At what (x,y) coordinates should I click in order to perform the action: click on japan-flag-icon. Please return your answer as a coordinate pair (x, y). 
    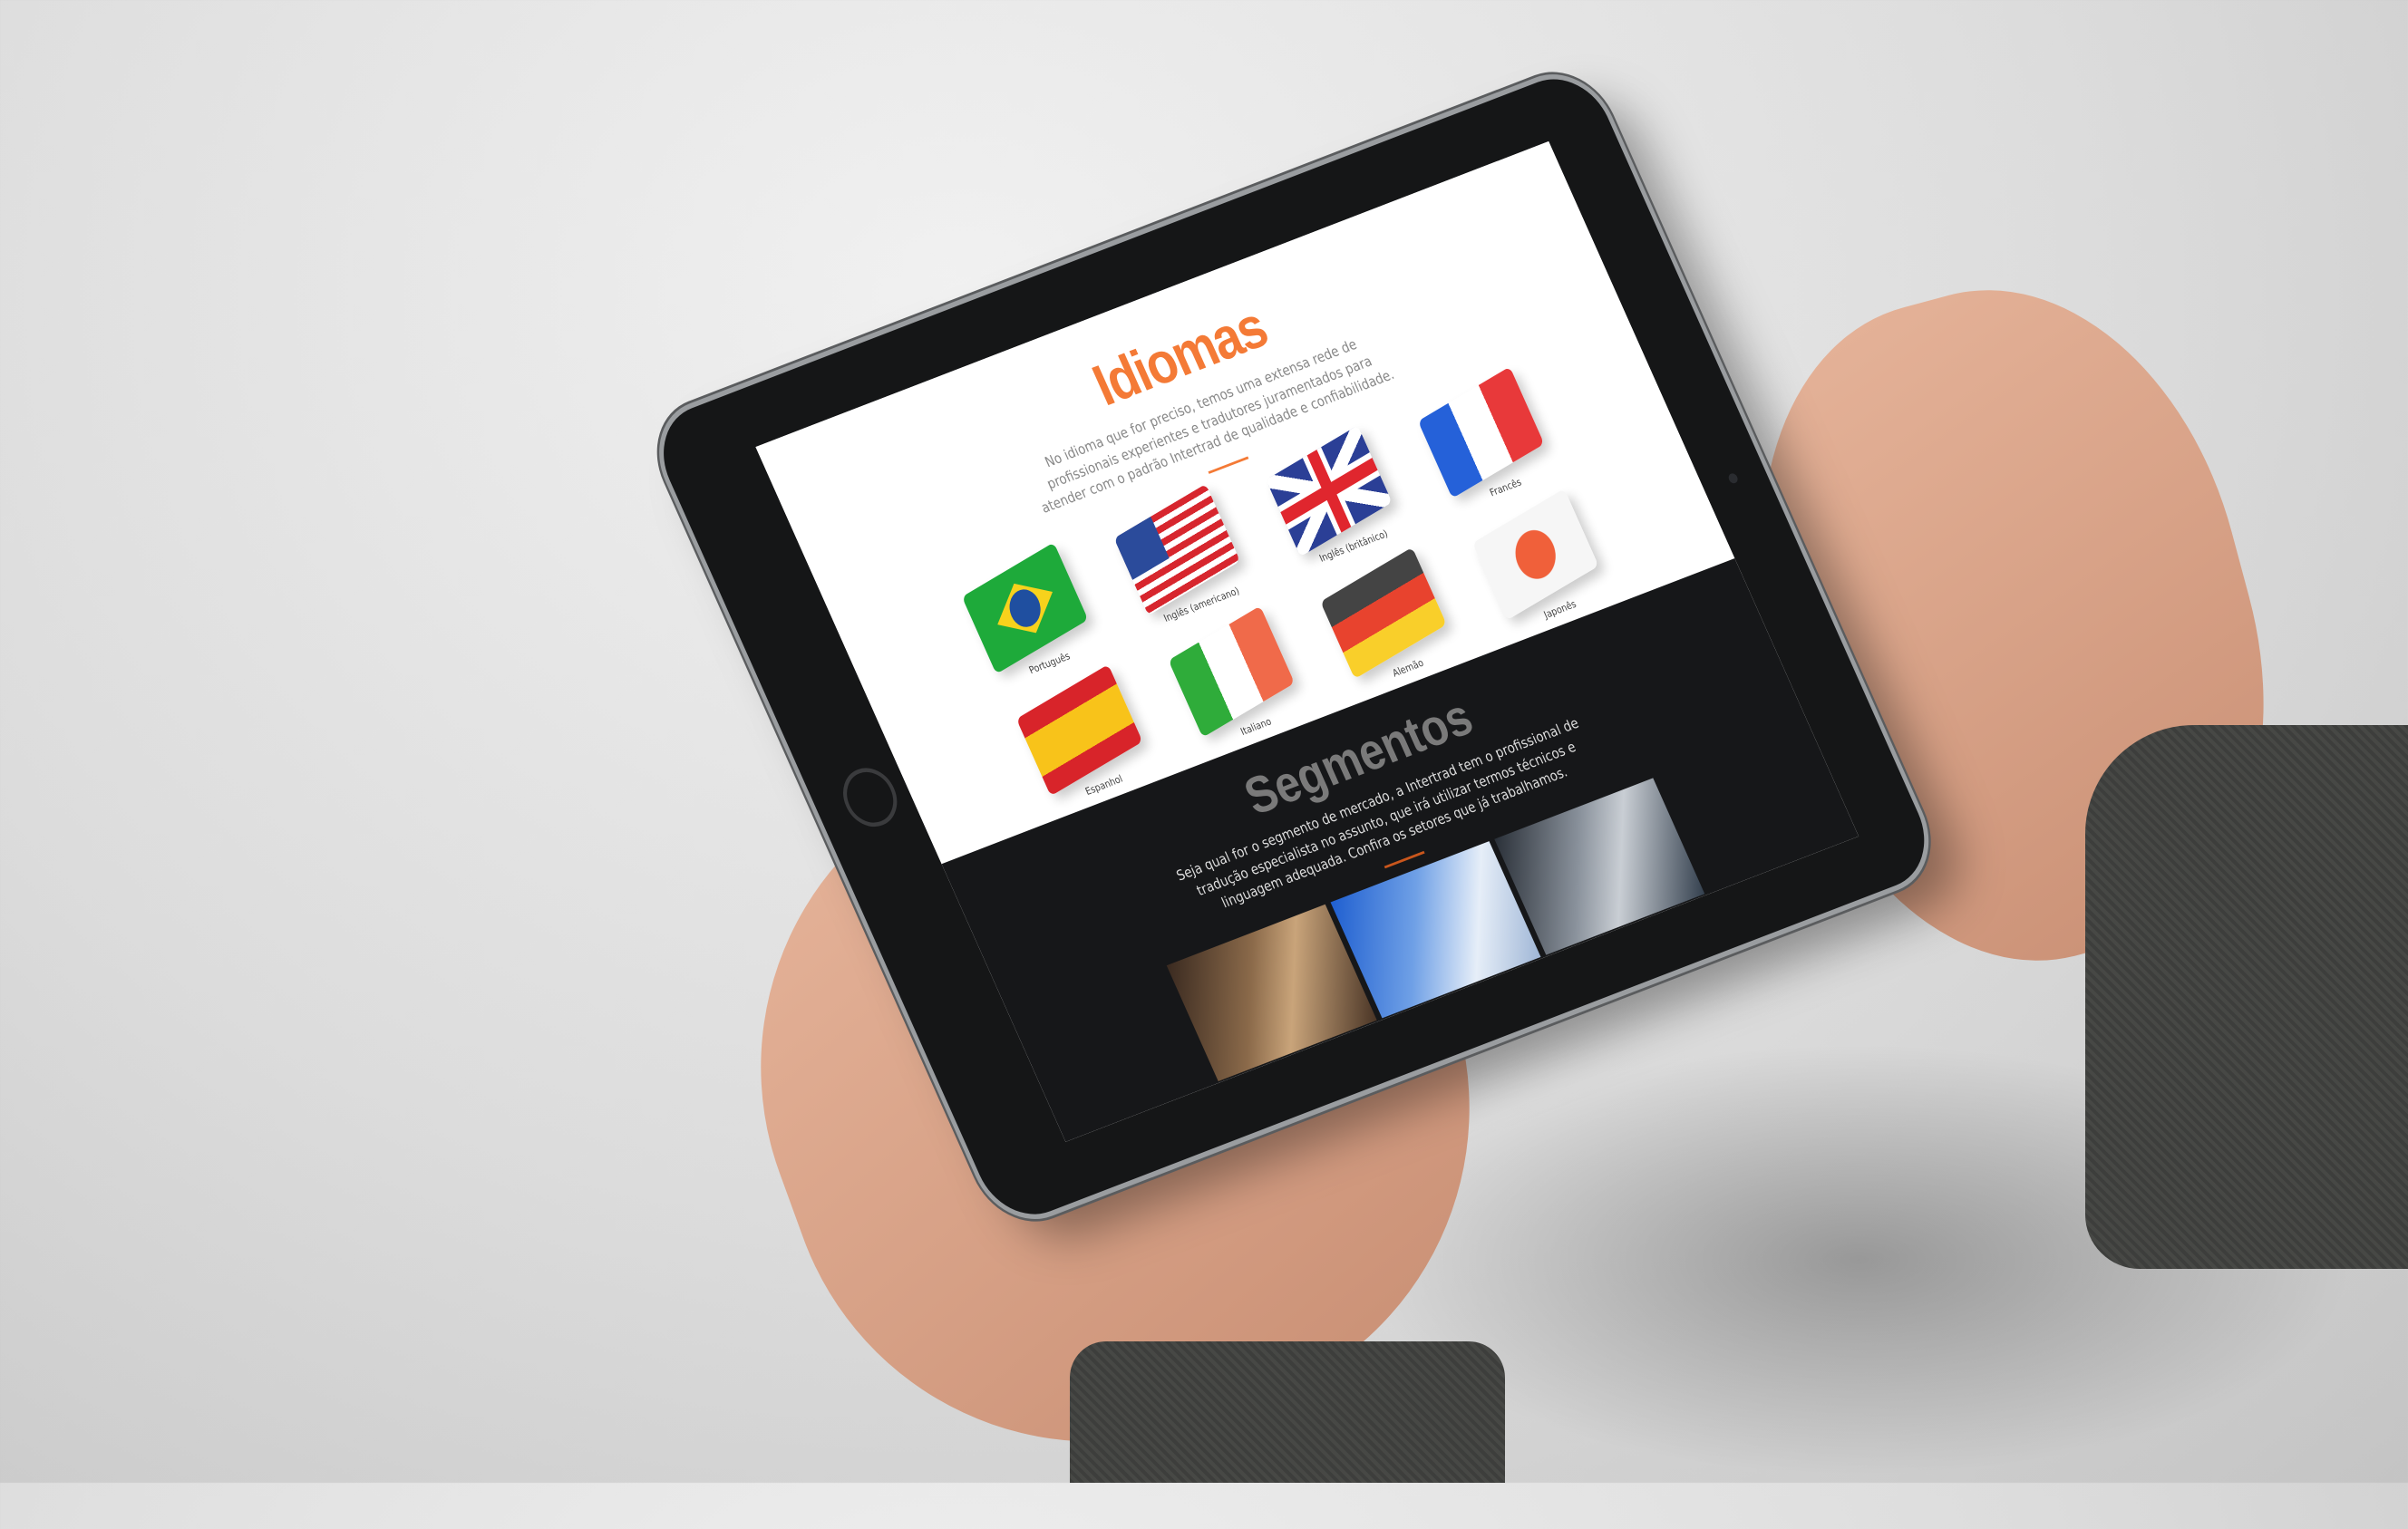
    Looking at the image, I should click on (1535, 555).